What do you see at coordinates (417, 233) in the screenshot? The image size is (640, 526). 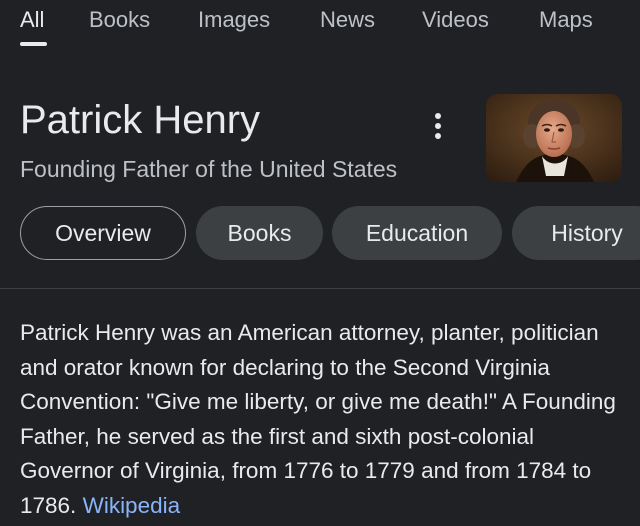 I see `chip-education: Education` at bounding box center [417, 233].